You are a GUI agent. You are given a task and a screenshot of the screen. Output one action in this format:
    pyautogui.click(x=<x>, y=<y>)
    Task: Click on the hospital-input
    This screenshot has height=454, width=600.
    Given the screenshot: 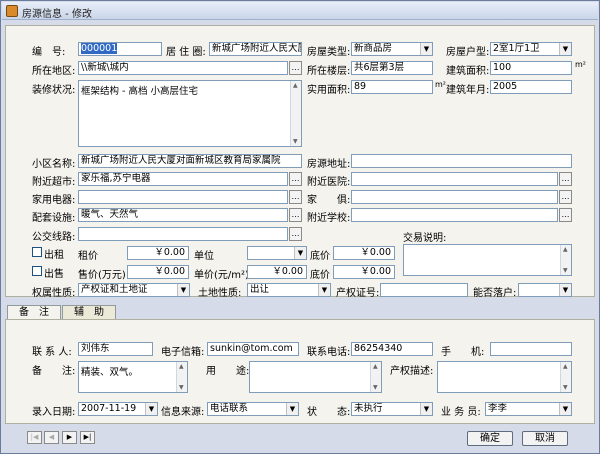 What is the action you would take?
    pyautogui.click(x=454, y=179)
    